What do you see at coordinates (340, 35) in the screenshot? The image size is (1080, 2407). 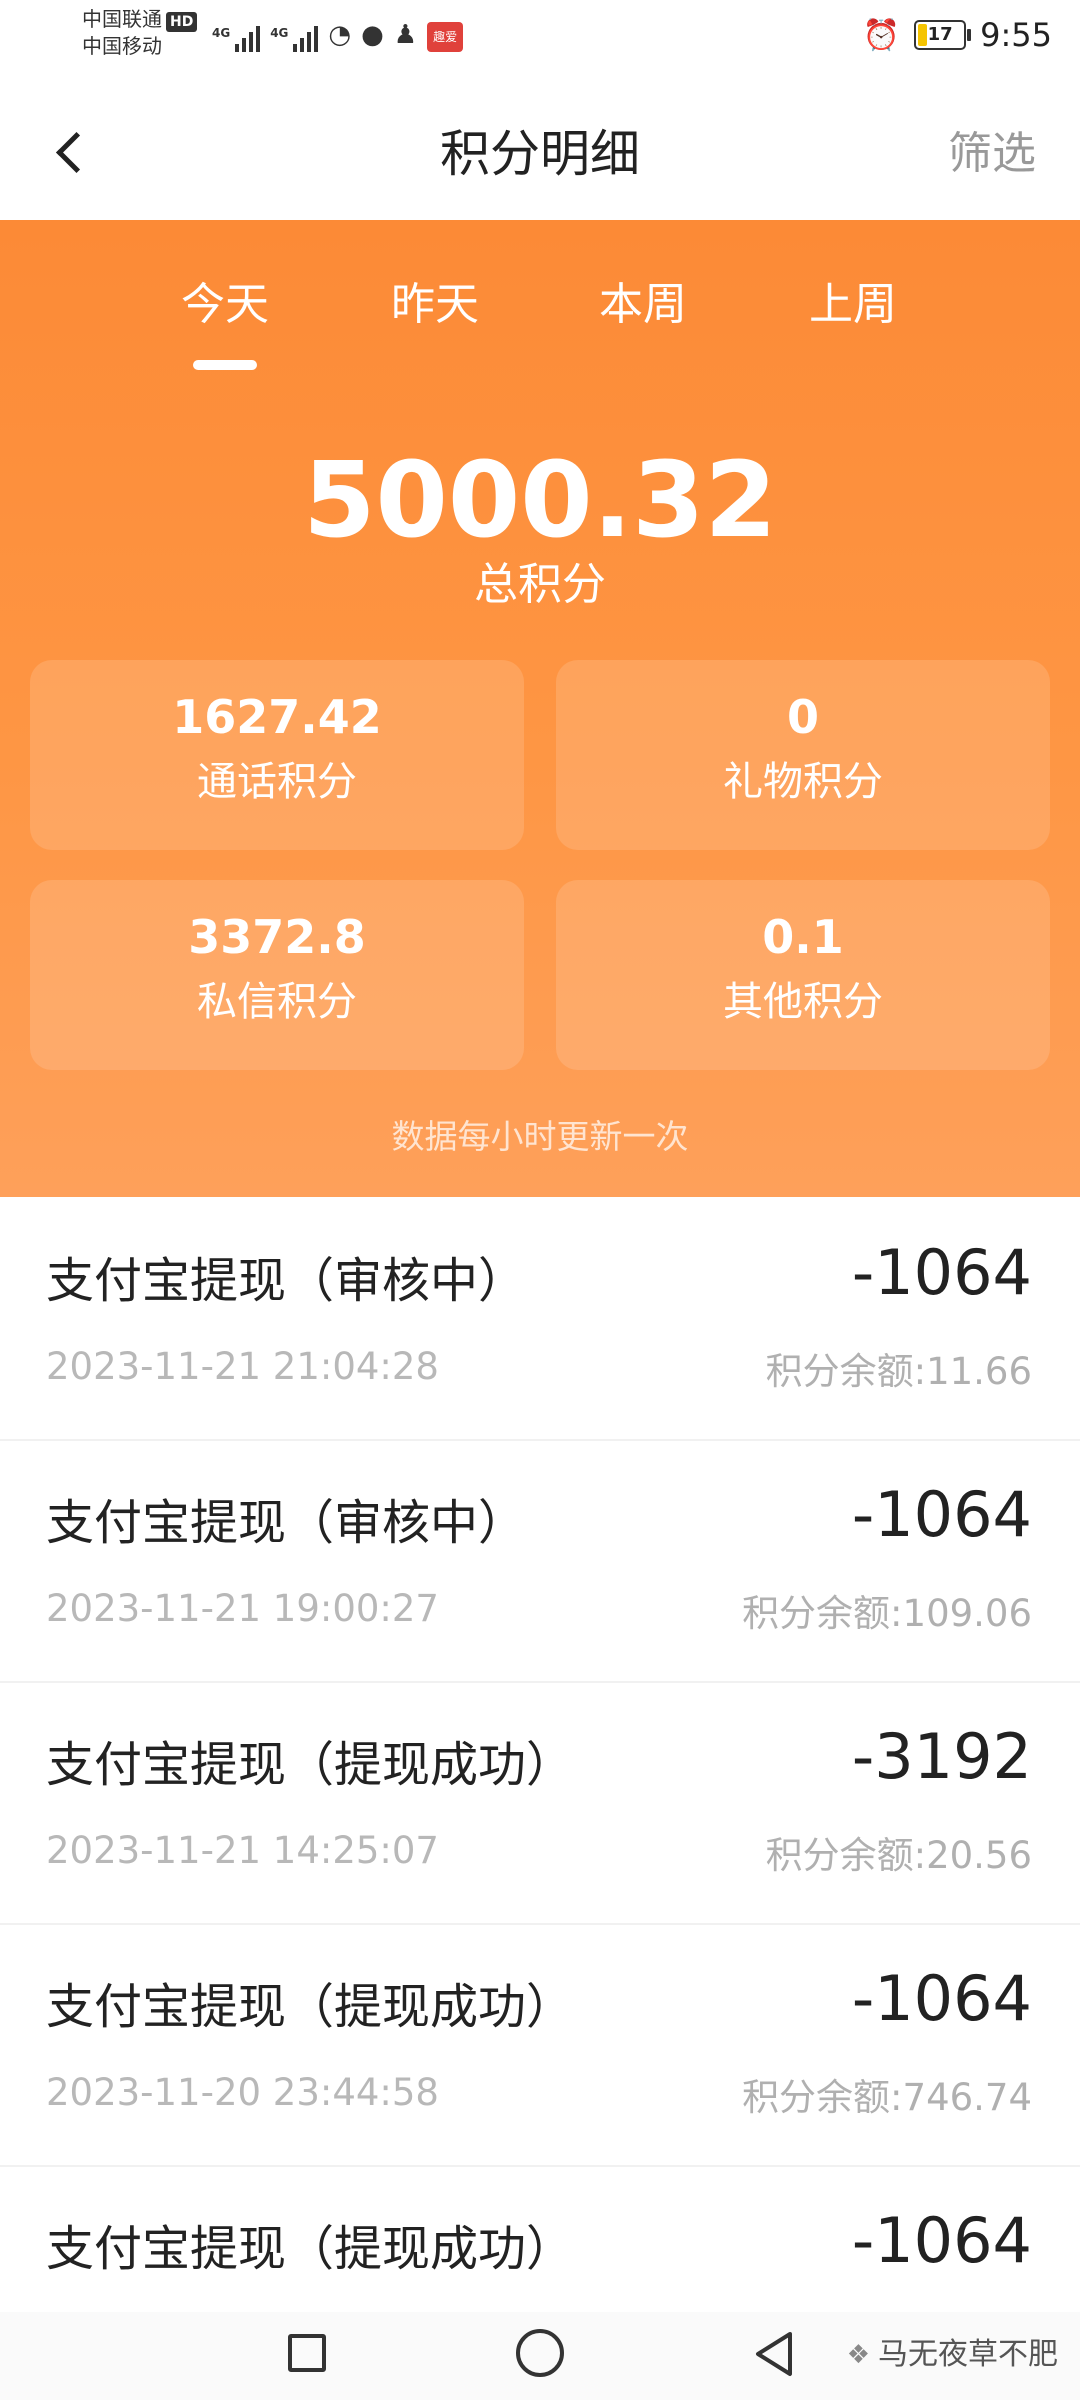 I see `wifi-icon: ◔` at bounding box center [340, 35].